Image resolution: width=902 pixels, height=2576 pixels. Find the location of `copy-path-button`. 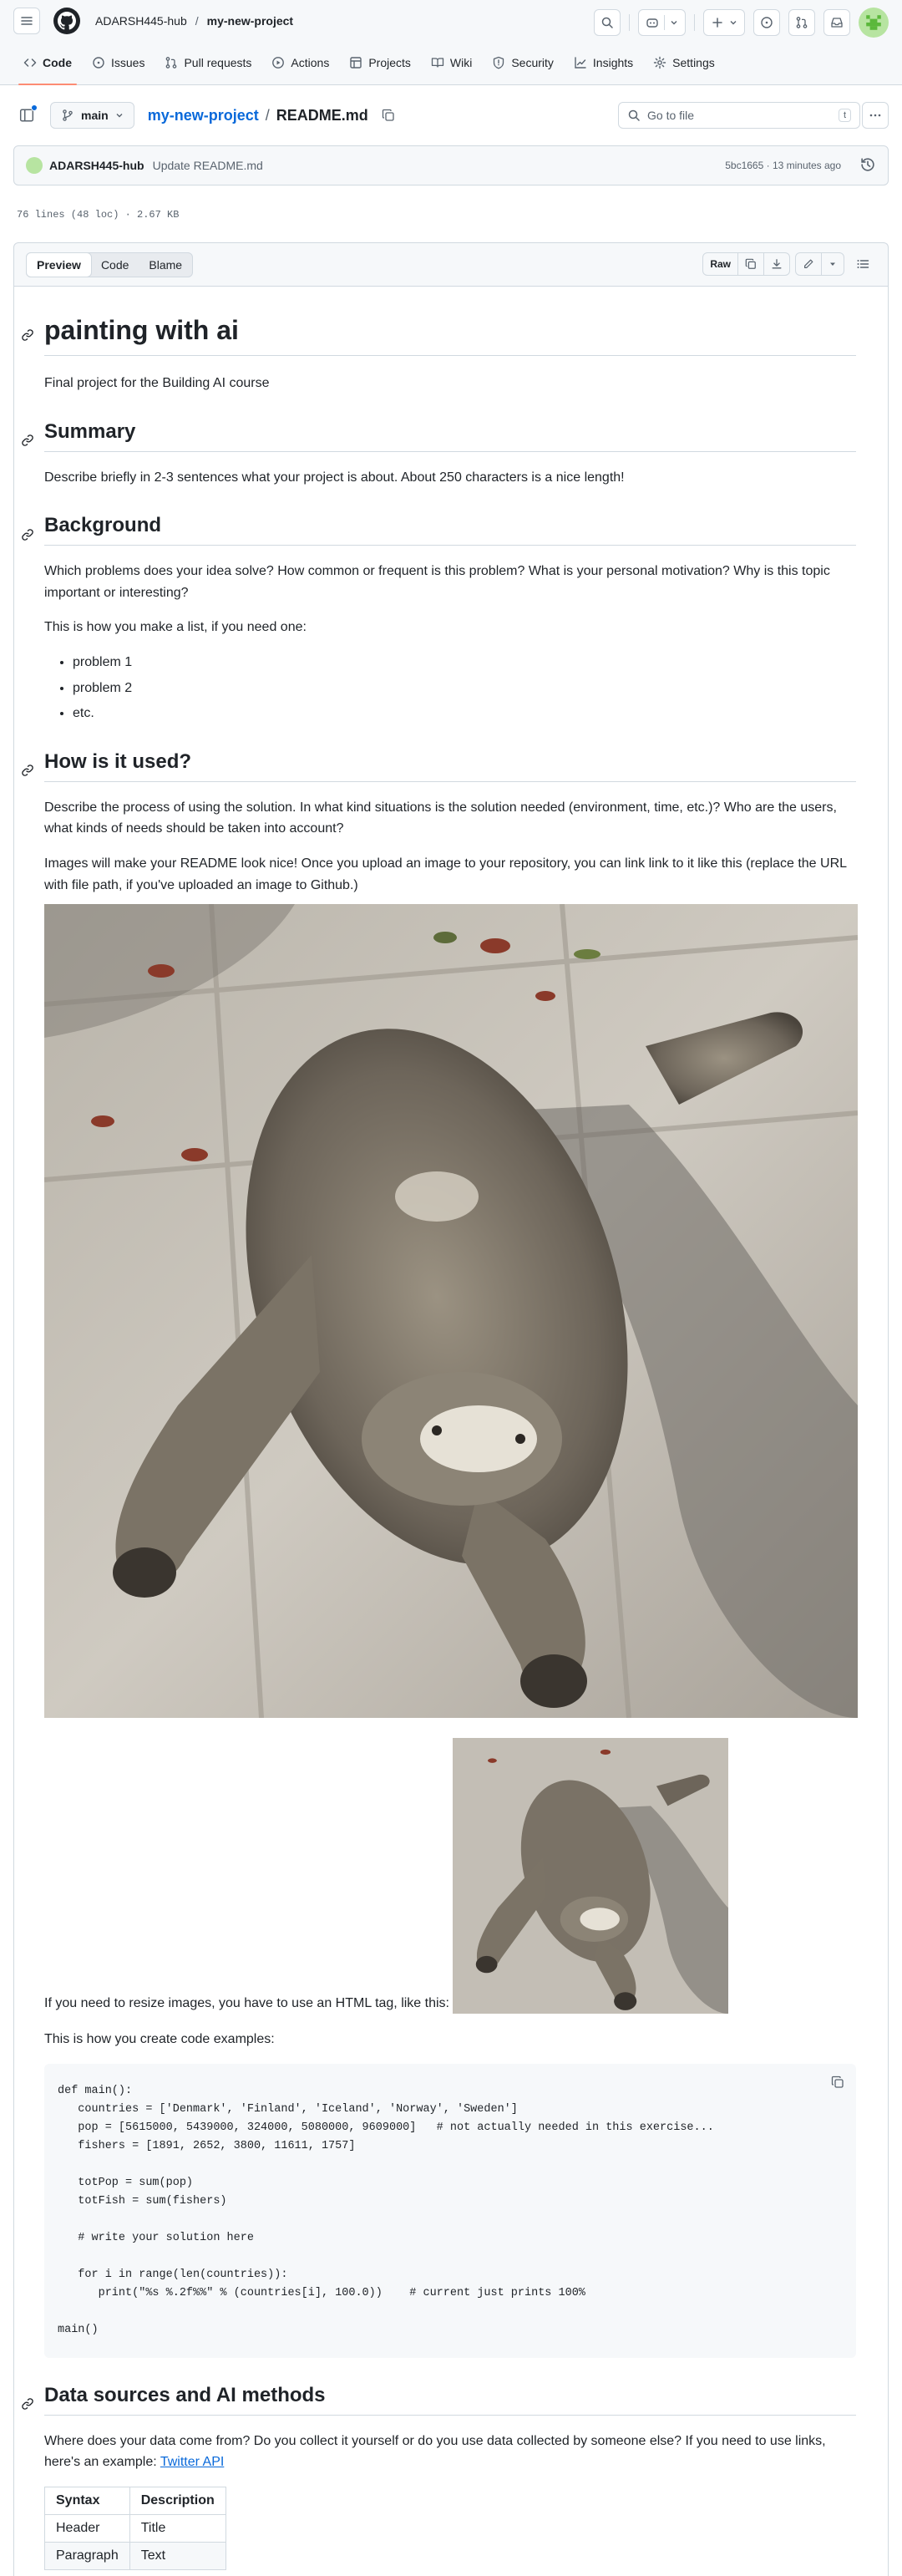

copy-path-button is located at coordinates (388, 115).